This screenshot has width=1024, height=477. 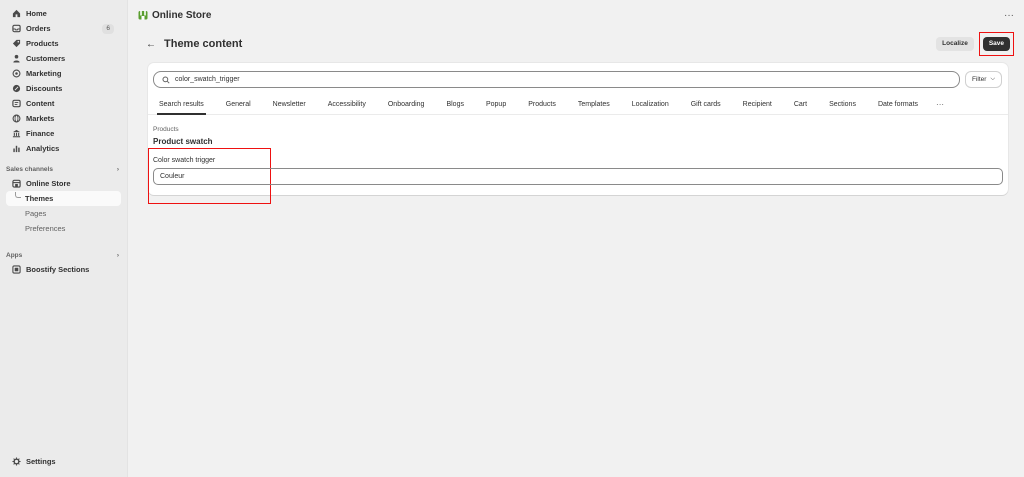 I want to click on sidebar-item-marketing: Marketing, so click(x=61, y=73).